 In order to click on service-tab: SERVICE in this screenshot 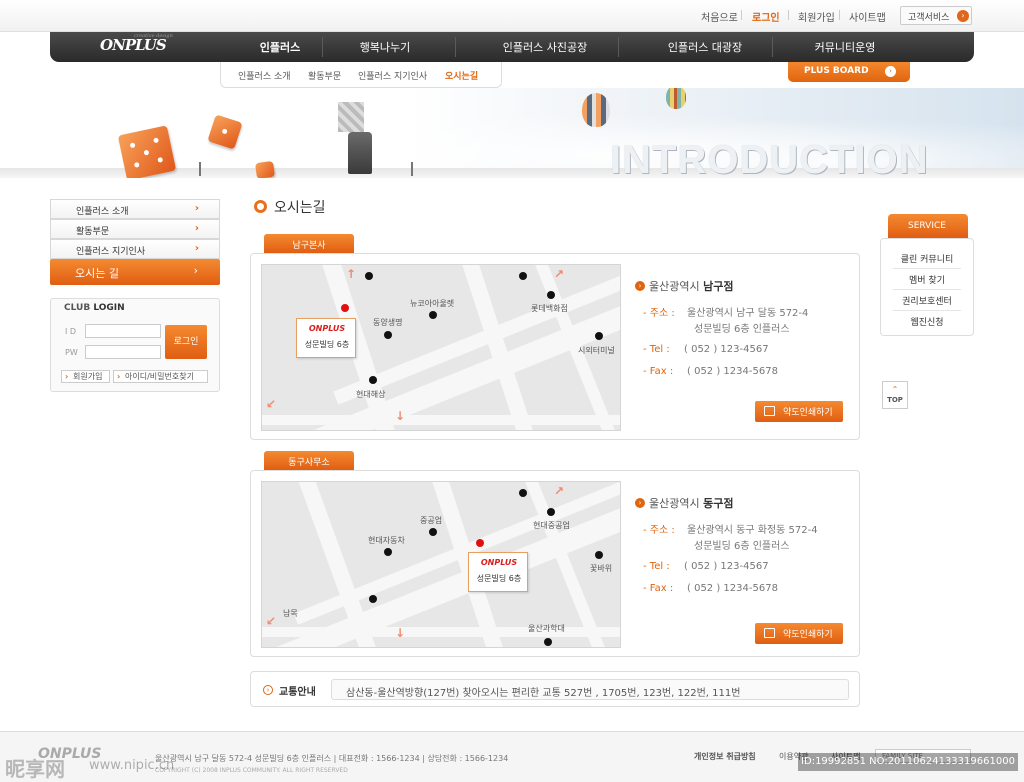, I will do `click(928, 226)`.